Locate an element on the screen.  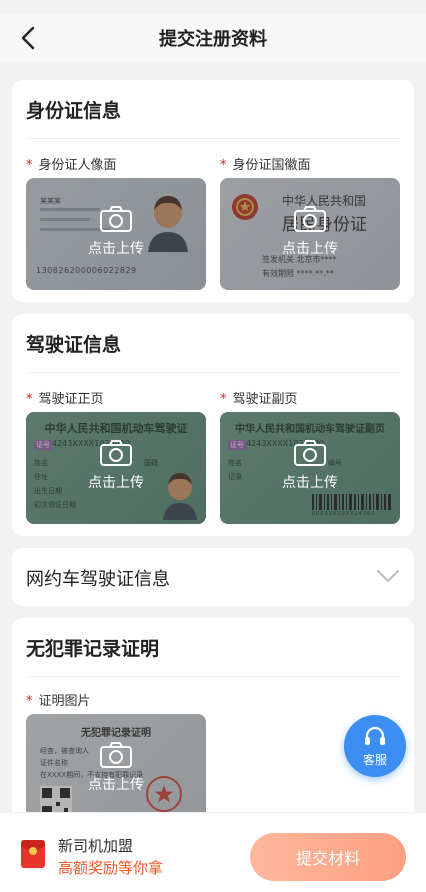
red-envelope-icon is located at coordinates (33, 854).